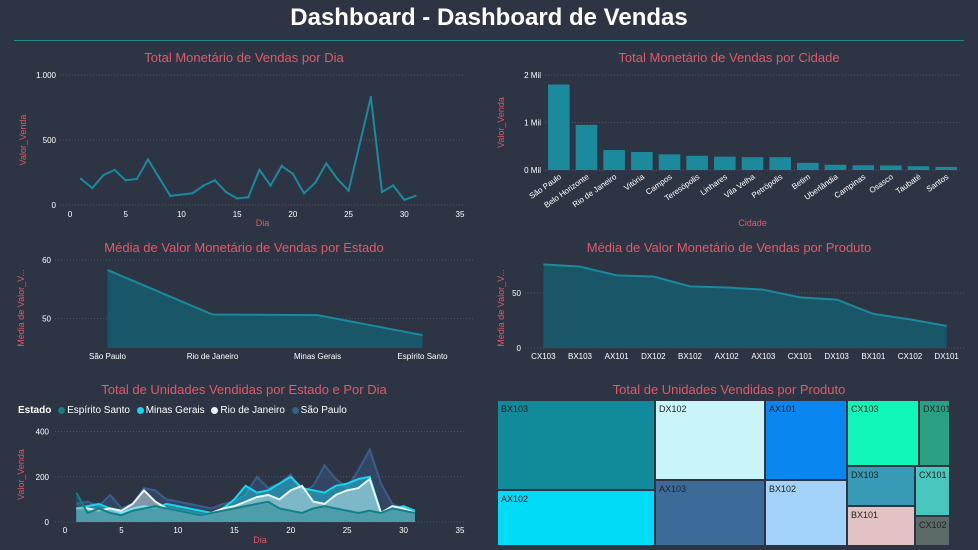 This screenshot has height=550, width=978. What do you see at coordinates (516, 293) in the screenshot?
I see `y-tick-label: 50` at bounding box center [516, 293].